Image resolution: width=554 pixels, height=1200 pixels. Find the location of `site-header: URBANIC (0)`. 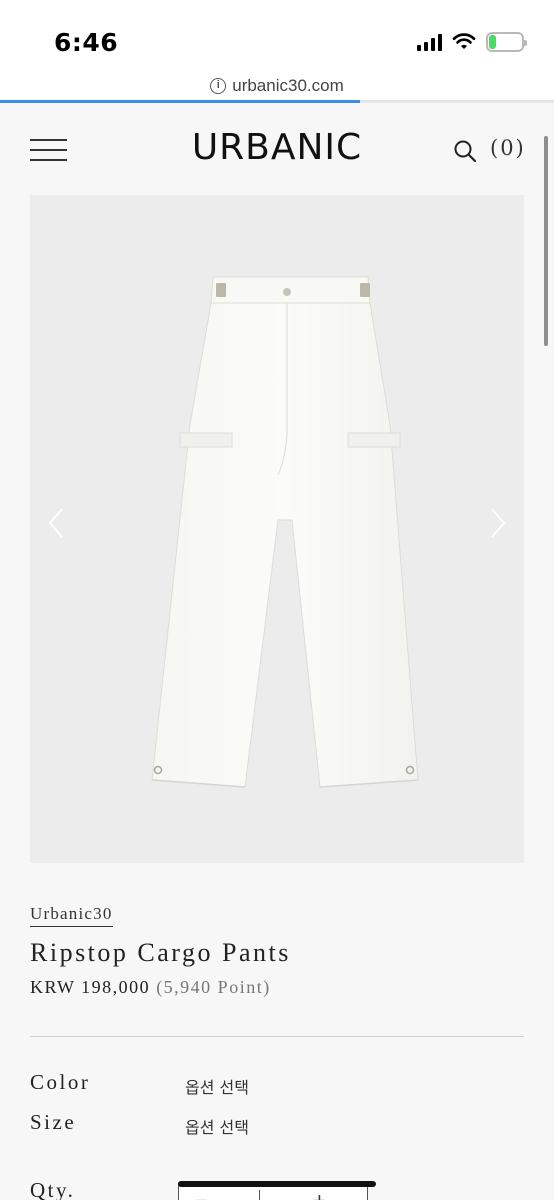

site-header: URBANIC (0) is located at coordinates (277, 148).